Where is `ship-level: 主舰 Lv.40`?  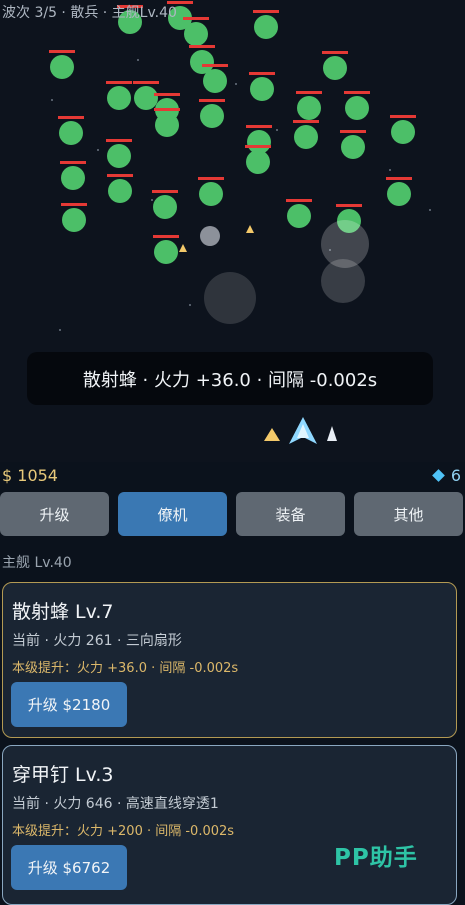 ship-level: 主舰 Lv.40 is located at coordinates (37, 563).